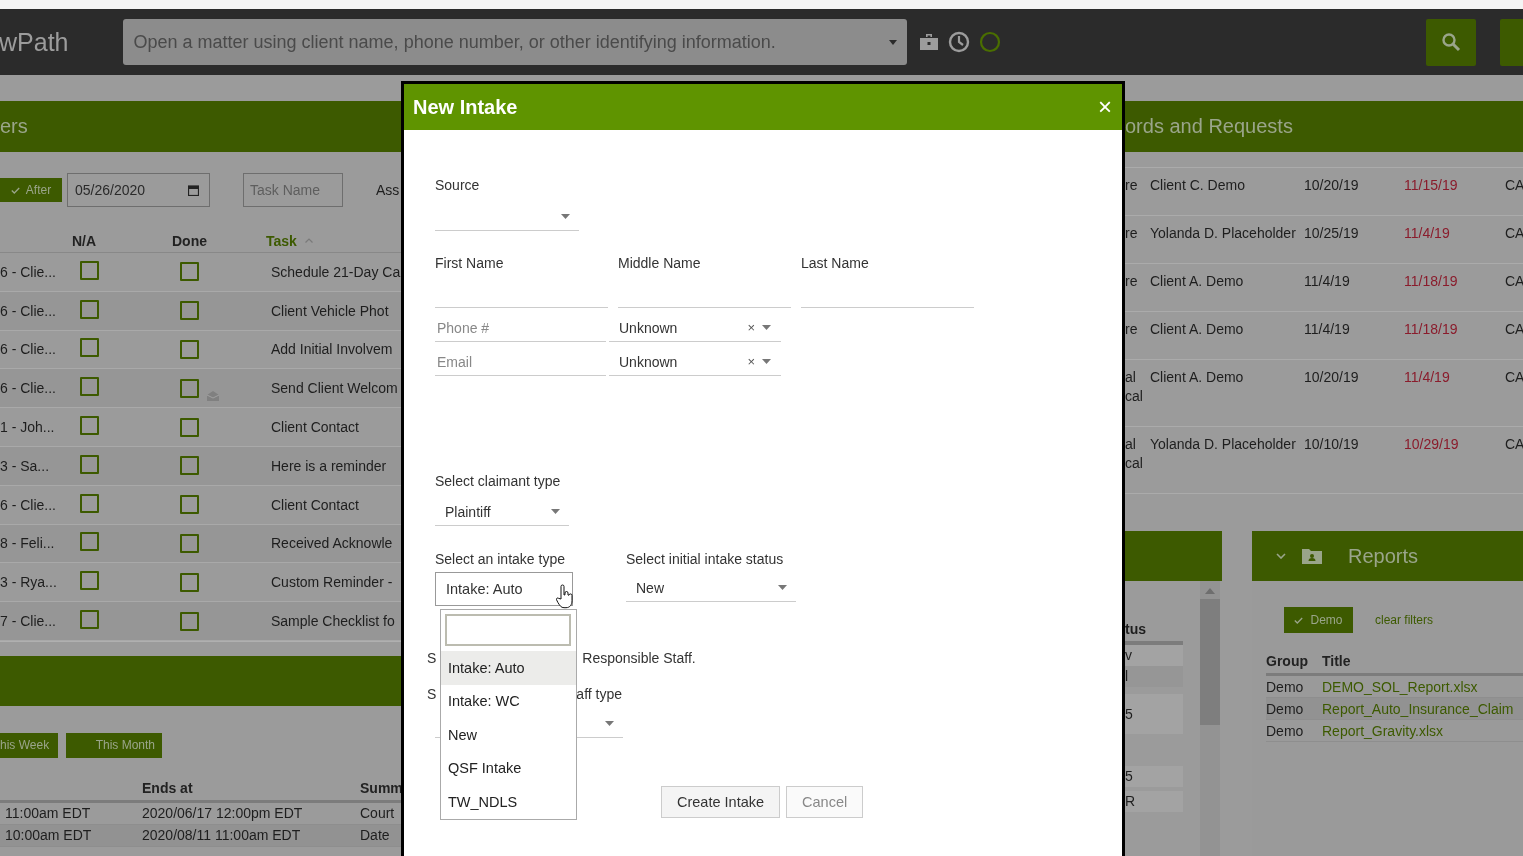 Image resolution: width=1523 pixels, height=856 pixels. Describe the element at coordinates (332, 582) in the screenshot. I see `table-cell-text: Custom Reminder -` at that location.